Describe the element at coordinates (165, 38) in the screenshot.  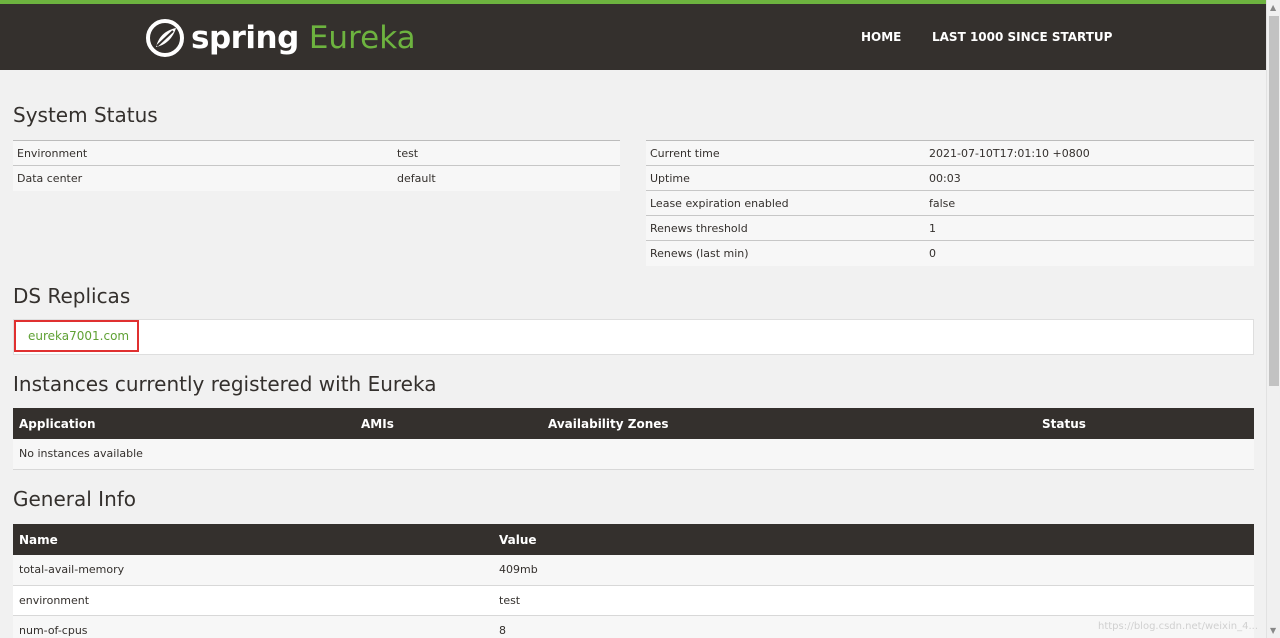
I see `spring-leaf-icon` at that location.